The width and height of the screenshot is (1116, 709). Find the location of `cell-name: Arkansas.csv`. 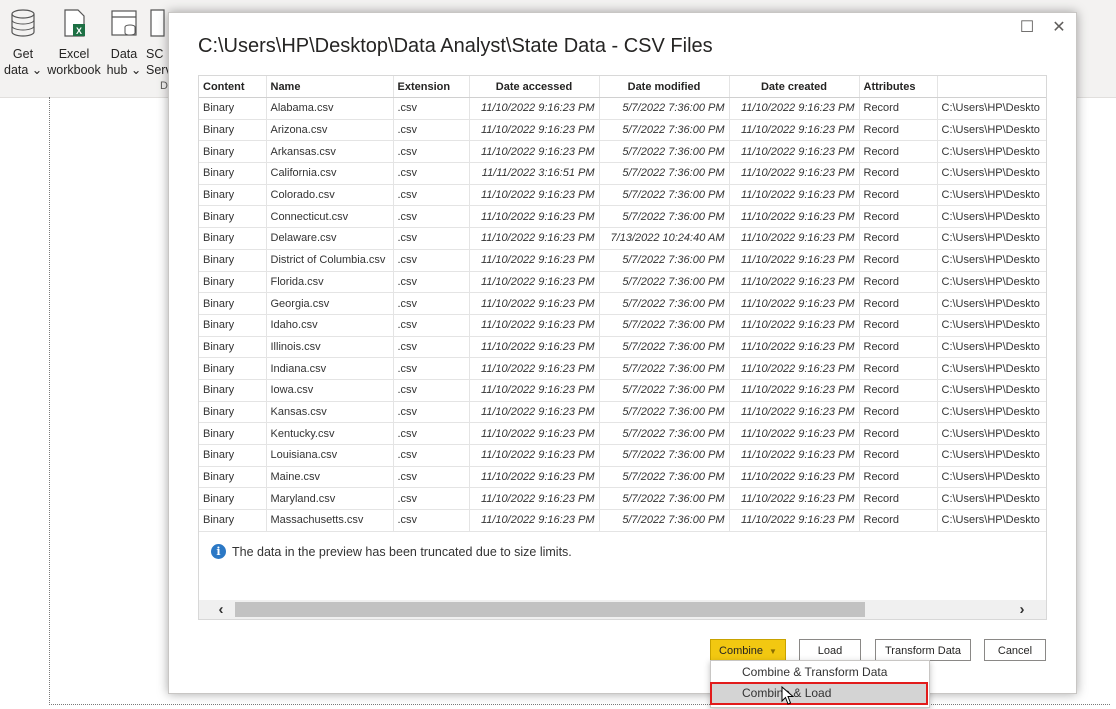

cell-name: Arkansas.csv is located at coordinates (330, 152).